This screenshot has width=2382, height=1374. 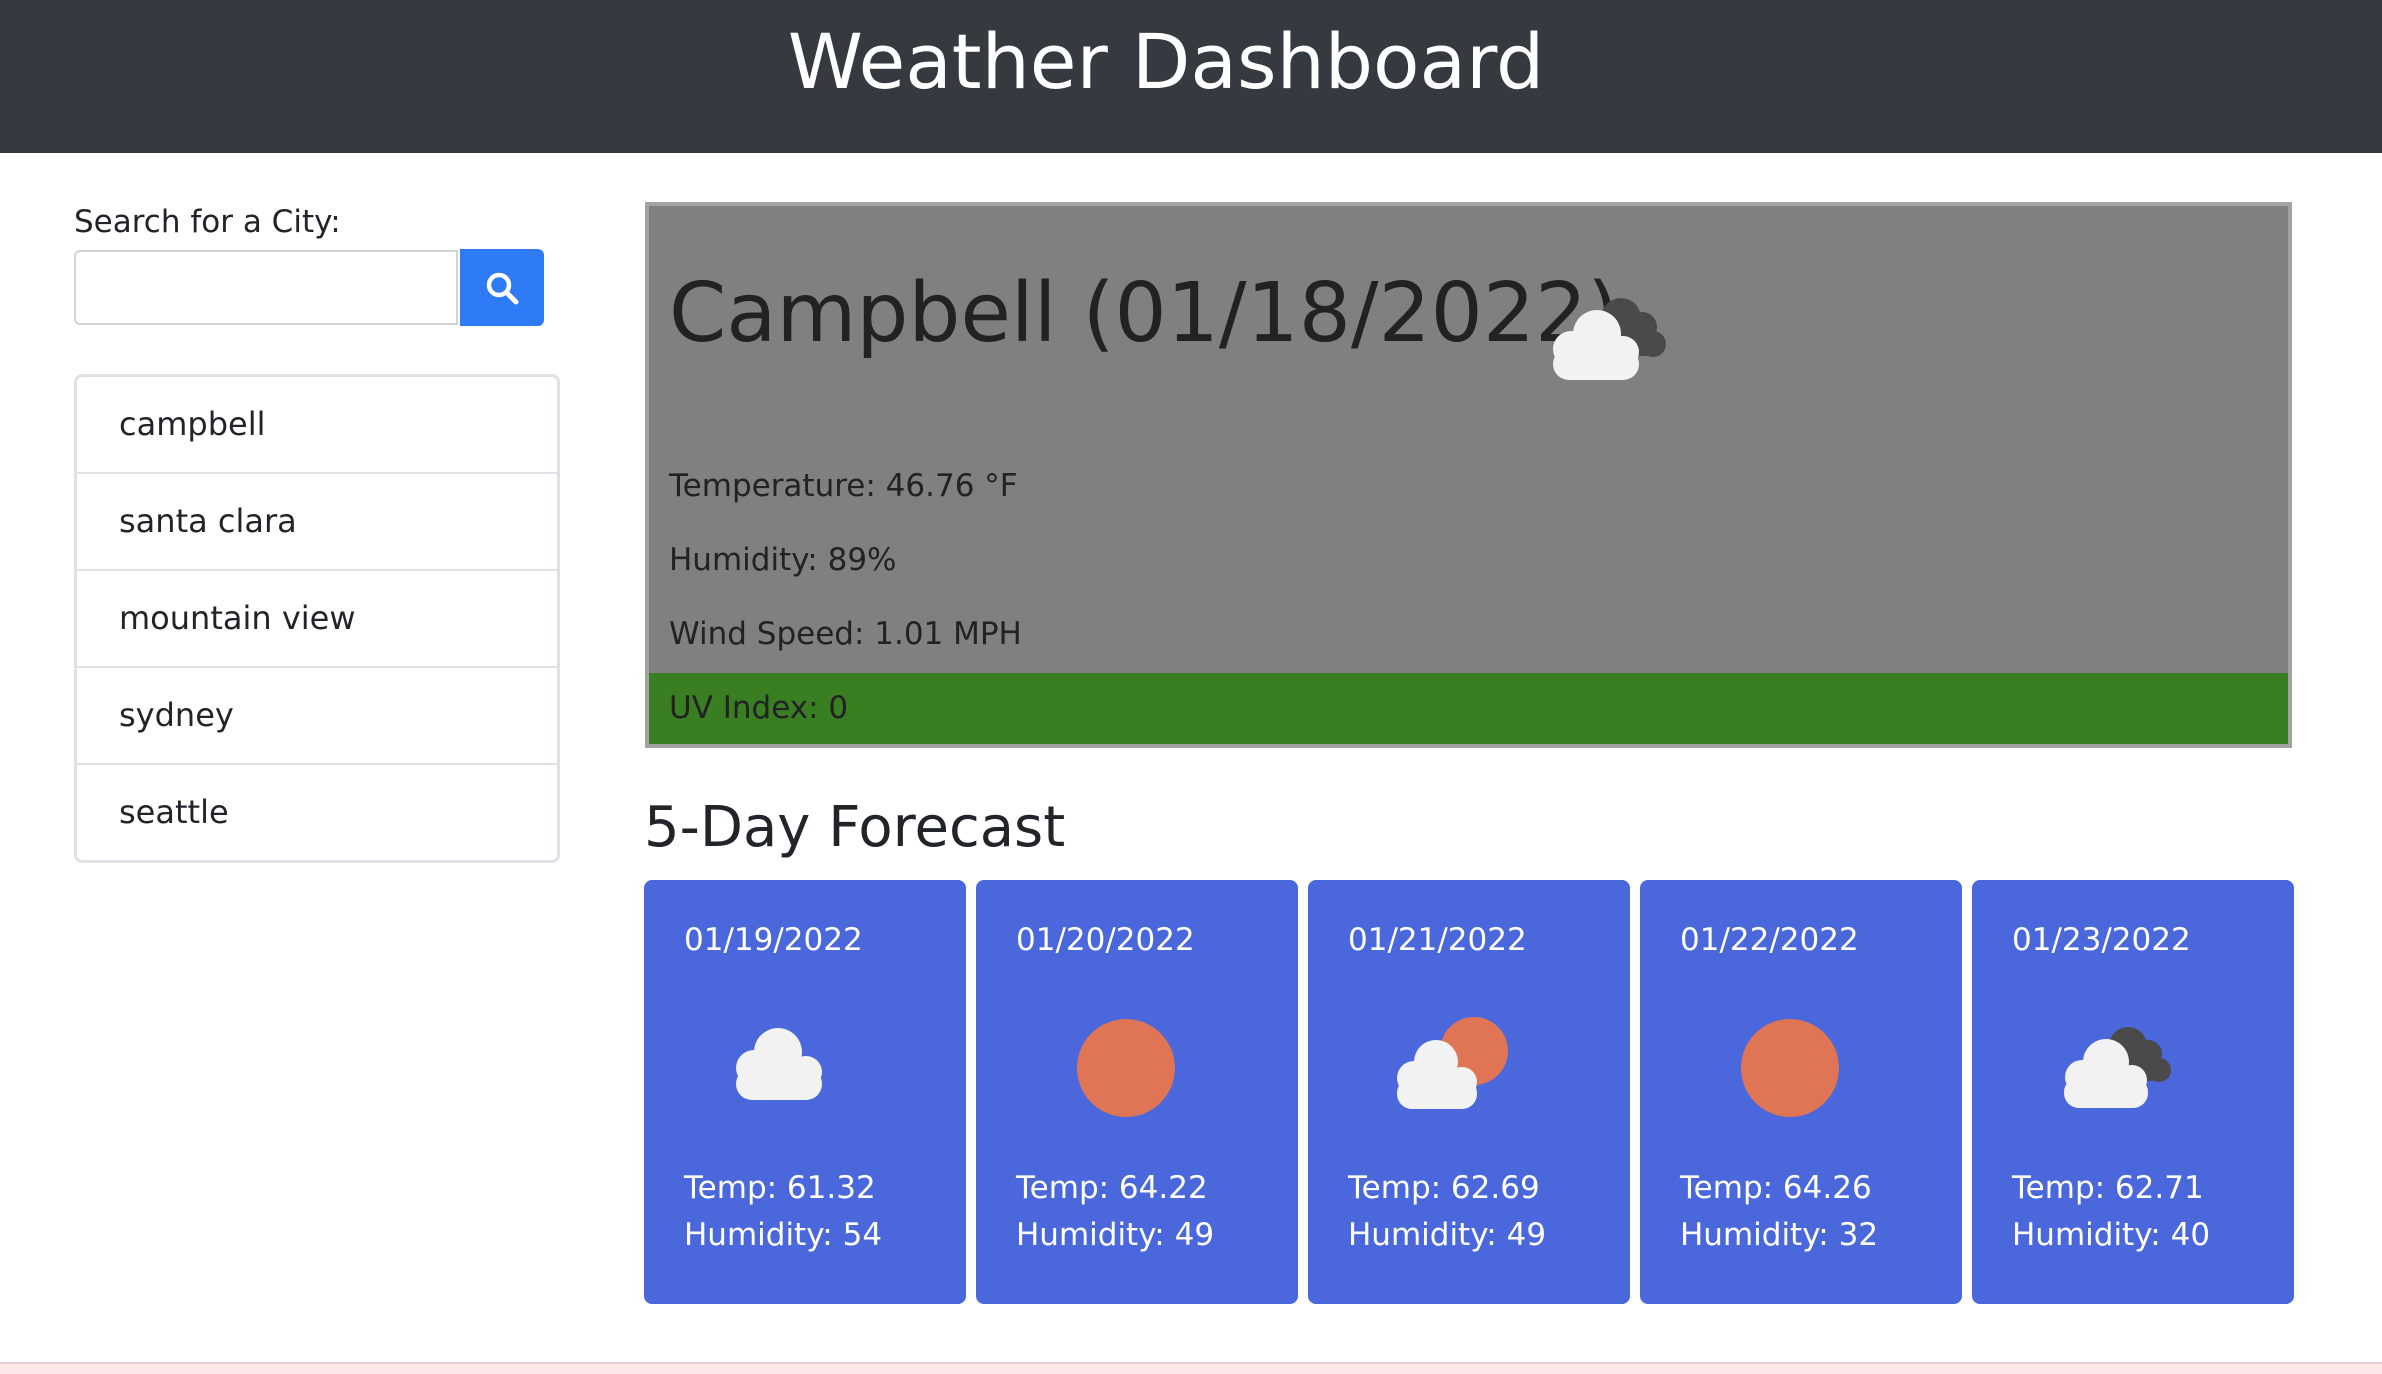 I want to click on current-city-title: Campbell (01/18/2022), so click(x=1144, y=313).